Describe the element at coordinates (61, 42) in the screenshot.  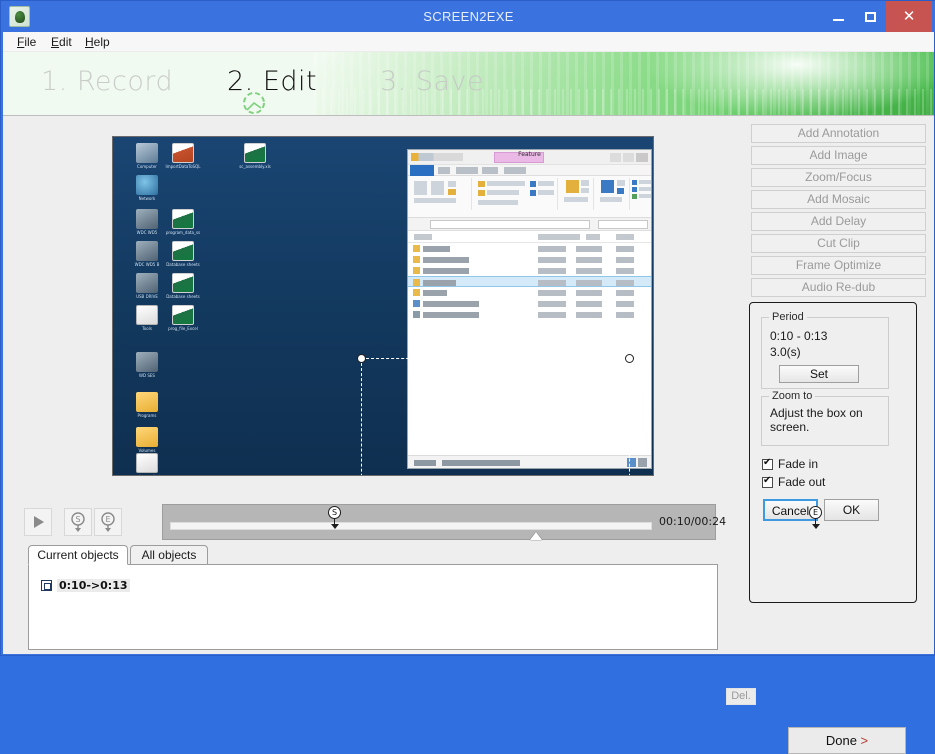
I see `menu-item-edit: Edit` at that location.